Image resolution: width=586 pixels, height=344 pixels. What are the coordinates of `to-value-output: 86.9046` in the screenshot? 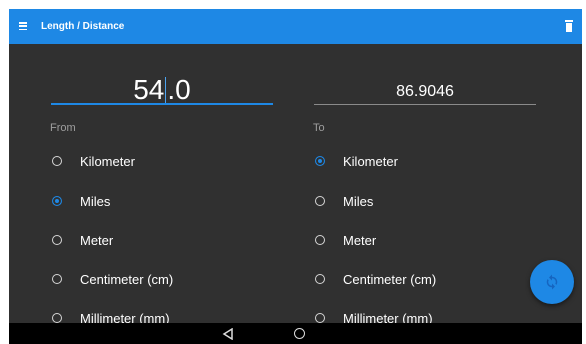 It's located at (425, 92).